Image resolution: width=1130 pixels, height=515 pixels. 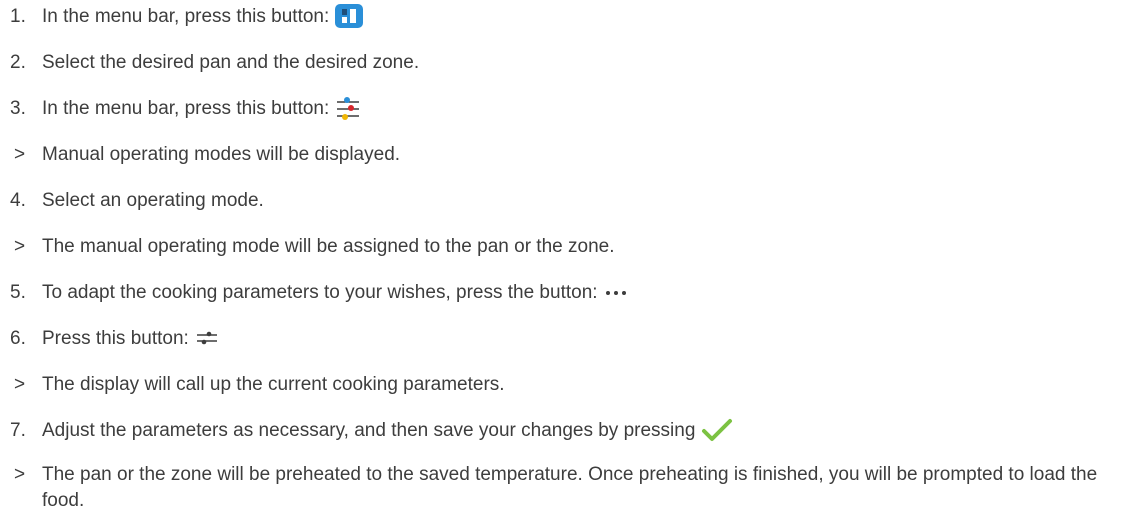 What do you see at coordinates (348, 108) in the screenshot?
I see `manual-modes-icon` at bounding box center [348, 108].